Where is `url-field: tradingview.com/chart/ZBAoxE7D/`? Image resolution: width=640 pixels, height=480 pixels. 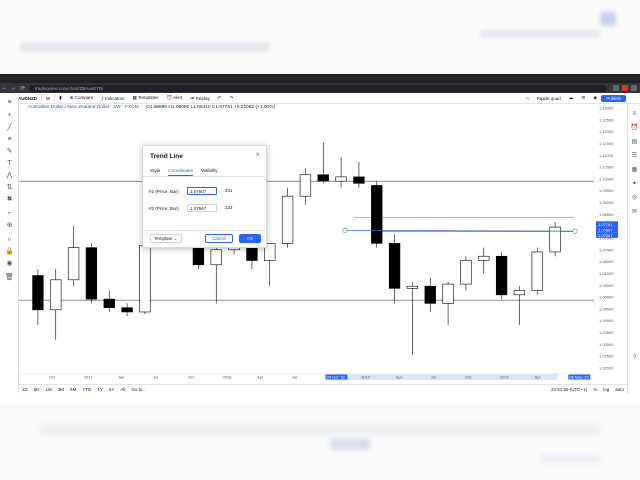 url-field: tradingview.com/chart/ZBAoxE7D/ is located at coordinates (318, 88).